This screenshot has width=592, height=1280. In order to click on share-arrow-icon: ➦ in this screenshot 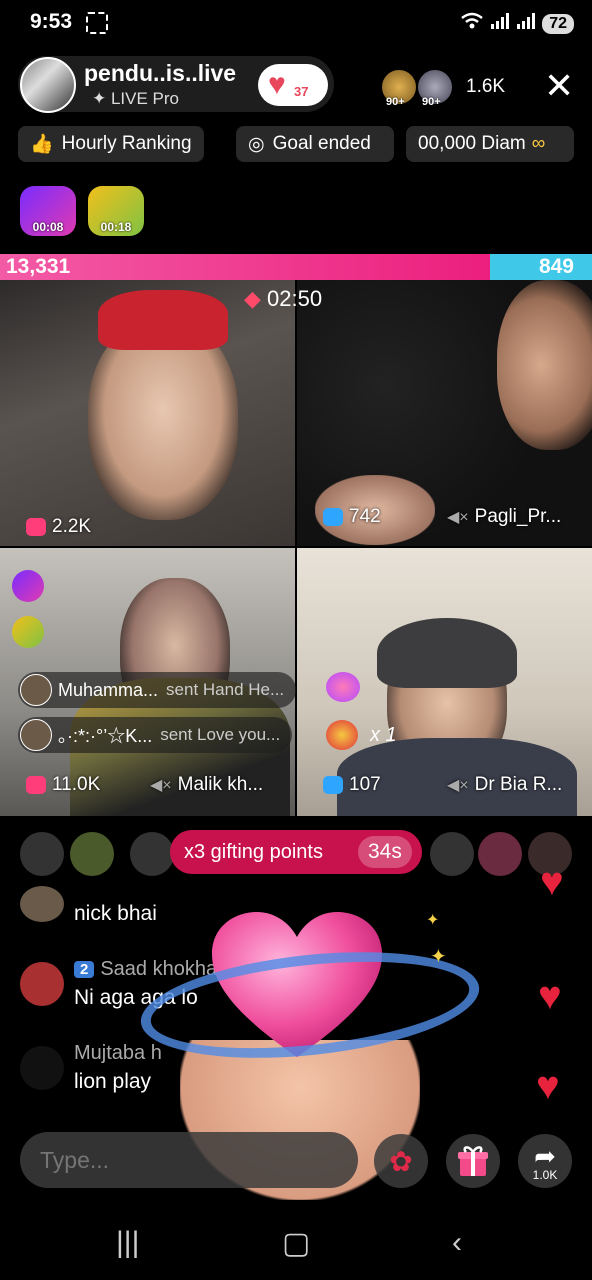, I will do `click(545, 1155)`.